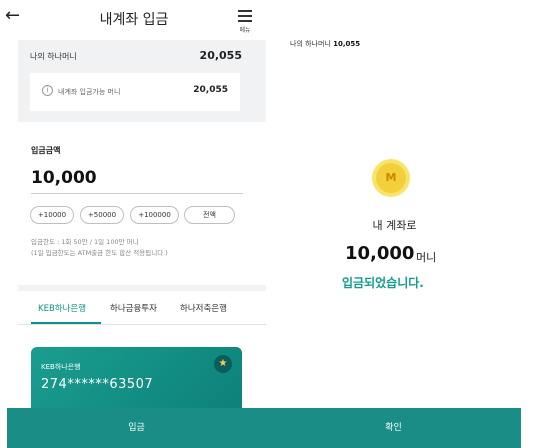 The width and height of the screenshot is (537, 448). I want to click on menu-button: 메뉴, so click(245, 24).